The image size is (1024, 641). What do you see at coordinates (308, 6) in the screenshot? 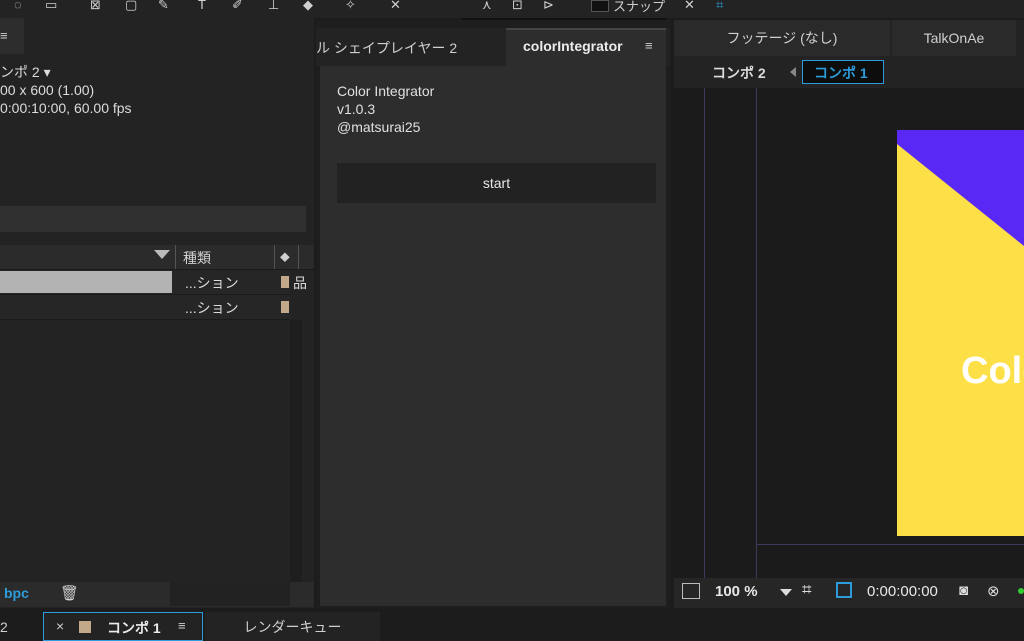
I see `eraser-tool-icon: ◆` at bounding box center [308, 6].